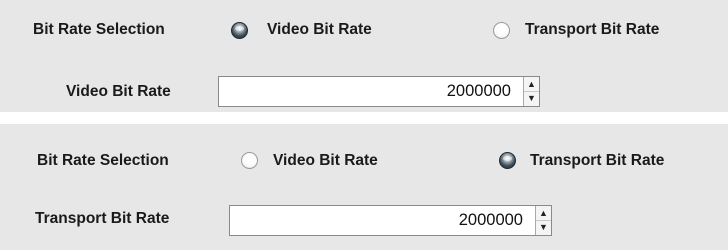 The image size is (728, 250). I want to click on transport-bit-rate-field-label: Transport Bit Rate, so click(102, 218).